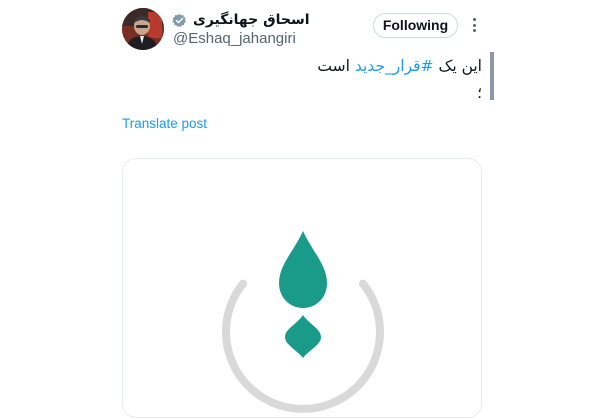 The image size is (604, 418). What do you see at coordinates (394, 66) in the screenshot?
I see `hashtag-link: #قرار_جدید` at bounding box center [394, 66].